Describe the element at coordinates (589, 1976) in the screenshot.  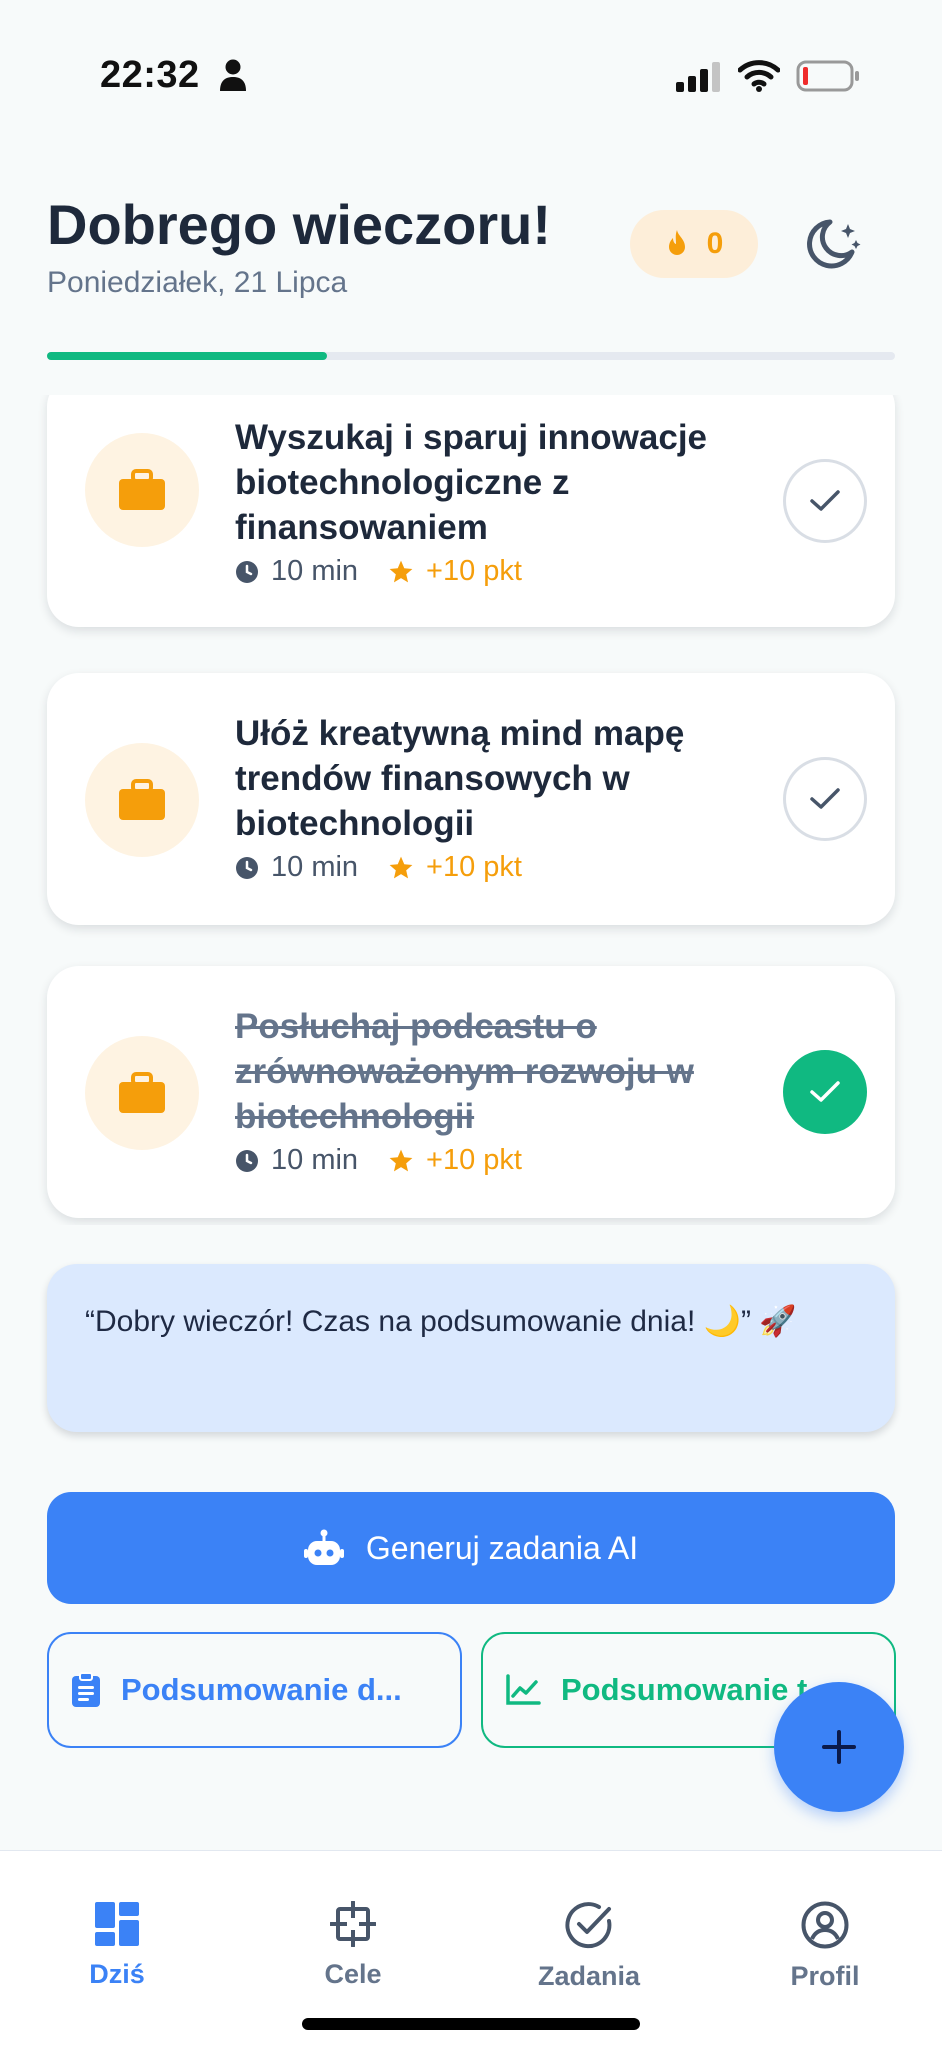
I see `nav-label: Zadania` at that location.